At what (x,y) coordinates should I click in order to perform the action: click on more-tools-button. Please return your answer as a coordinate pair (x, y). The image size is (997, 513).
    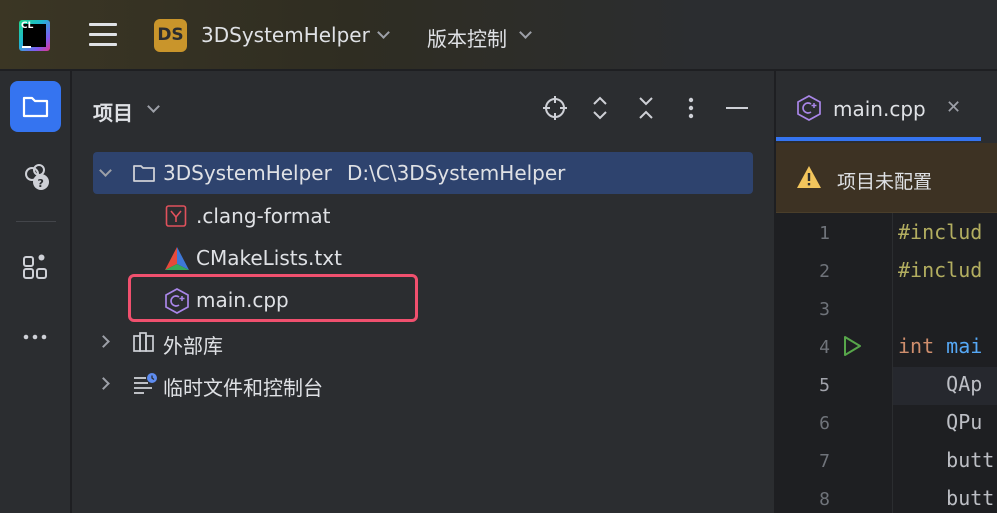
    Looking at the image, I should click on (35, 336).